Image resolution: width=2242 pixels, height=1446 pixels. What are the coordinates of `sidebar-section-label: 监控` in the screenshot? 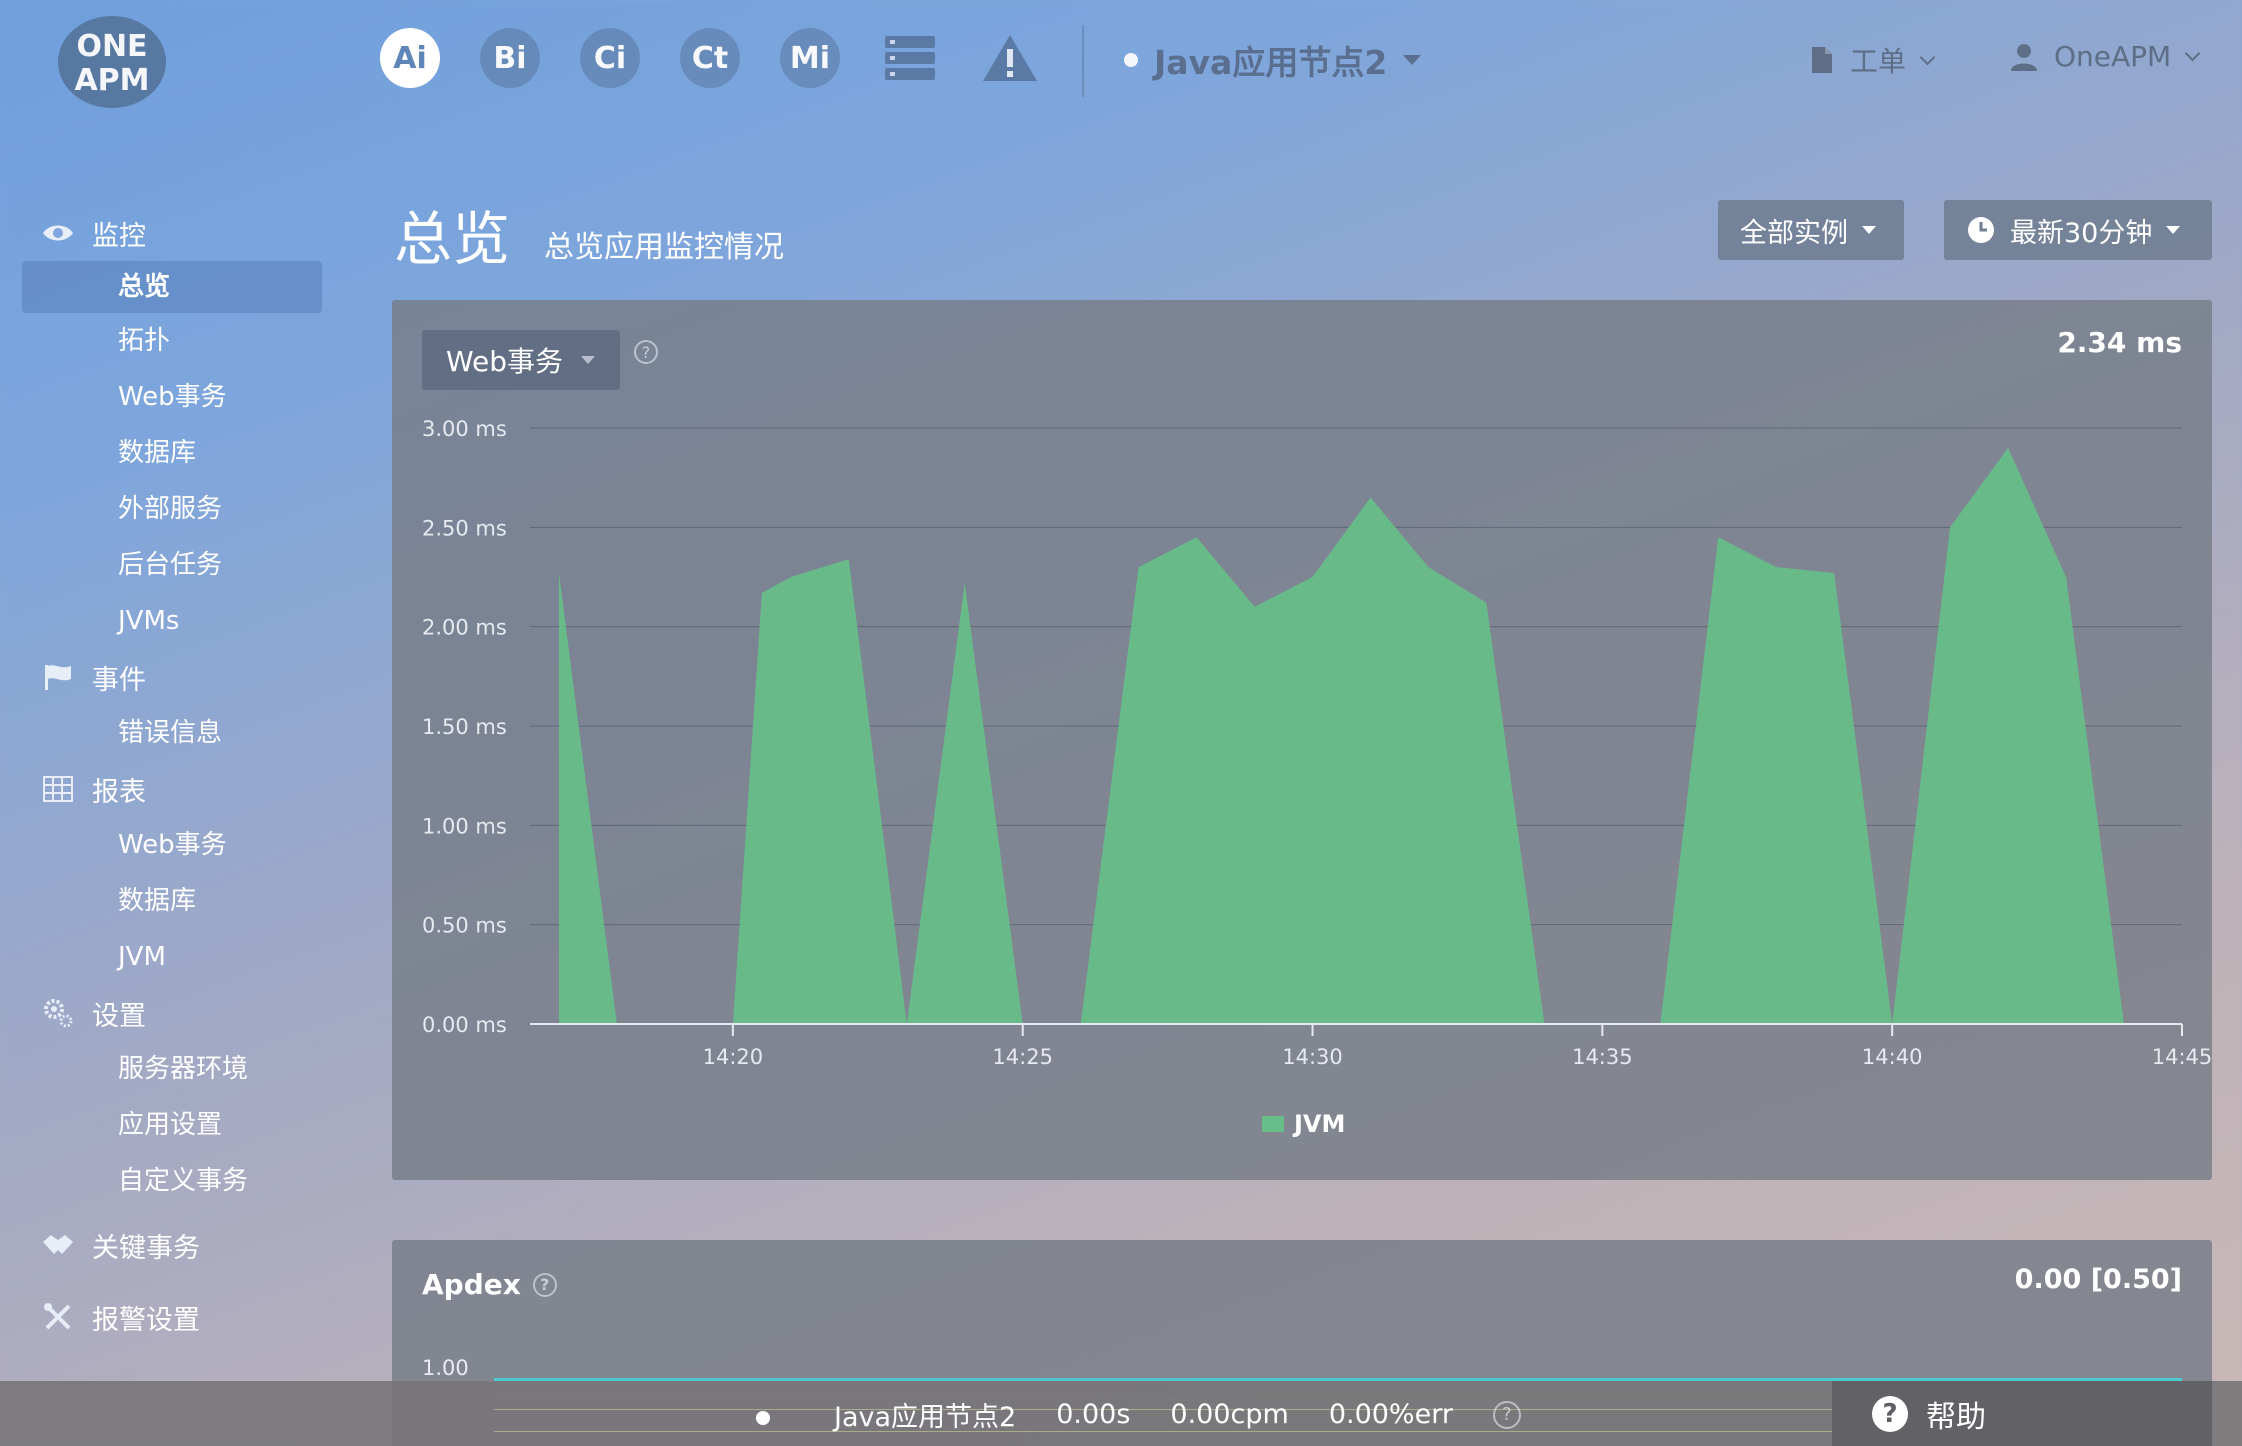 It's located at (119, 236).